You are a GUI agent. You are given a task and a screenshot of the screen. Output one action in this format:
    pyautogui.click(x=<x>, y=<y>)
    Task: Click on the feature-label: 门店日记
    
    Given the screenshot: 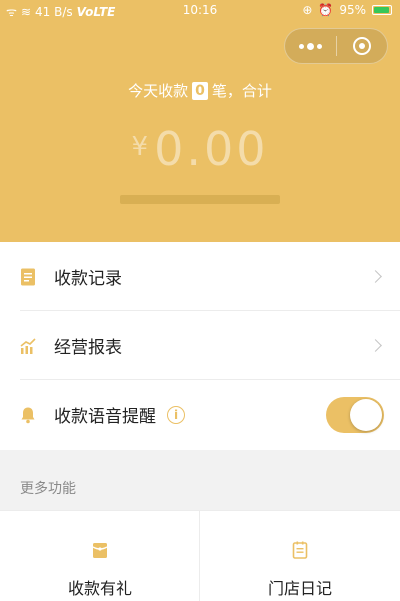 What is the action you would take?
    pyautogui.click(x=299, y=588)
    